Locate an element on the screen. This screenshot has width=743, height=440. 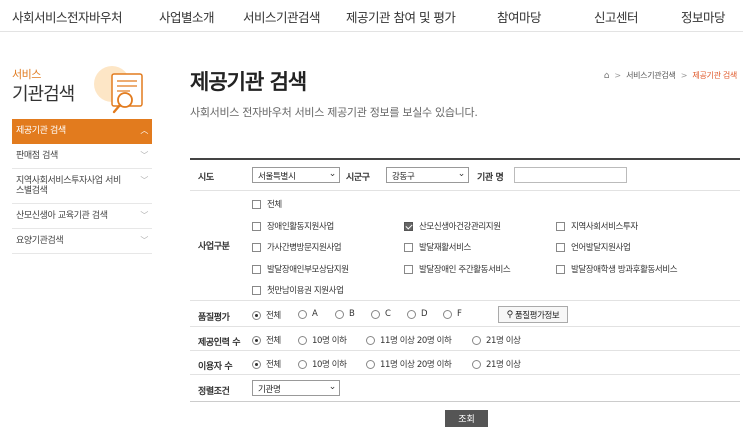
sidebar-item-maternity-edu: 산모신생아 교육기관 검색 ﹀ is located at coordinates (82, 216).